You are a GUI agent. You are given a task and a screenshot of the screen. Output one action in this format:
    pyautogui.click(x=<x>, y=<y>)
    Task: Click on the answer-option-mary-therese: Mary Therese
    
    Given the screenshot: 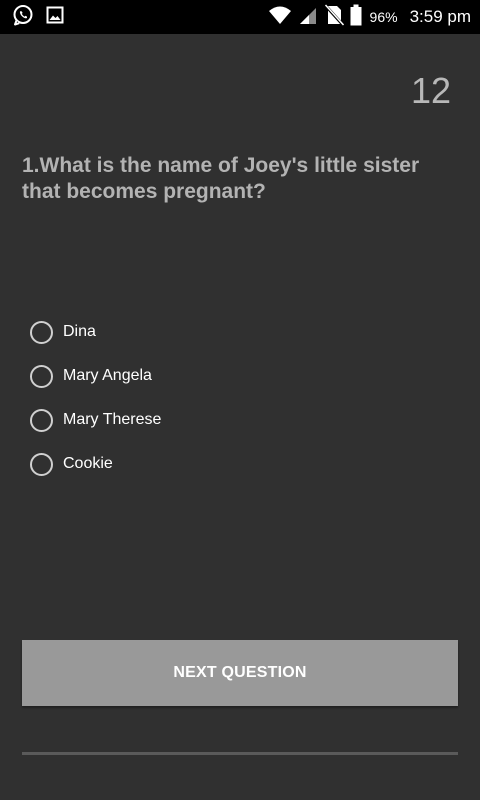 What is the action you would take?
    pyautogui.click(x=95, y=420)
    